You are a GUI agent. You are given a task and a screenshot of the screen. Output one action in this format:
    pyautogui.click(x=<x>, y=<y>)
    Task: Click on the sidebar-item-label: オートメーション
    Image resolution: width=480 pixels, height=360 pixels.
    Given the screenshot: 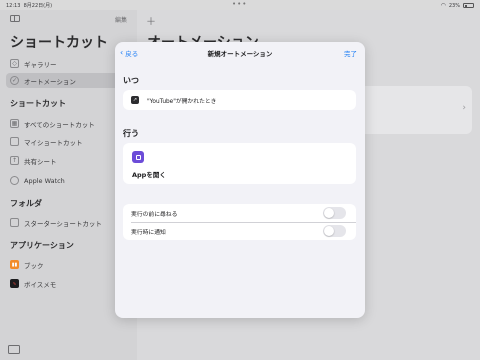 What is the action you would take?
    pyautogui.click(x=50, y=81)
    